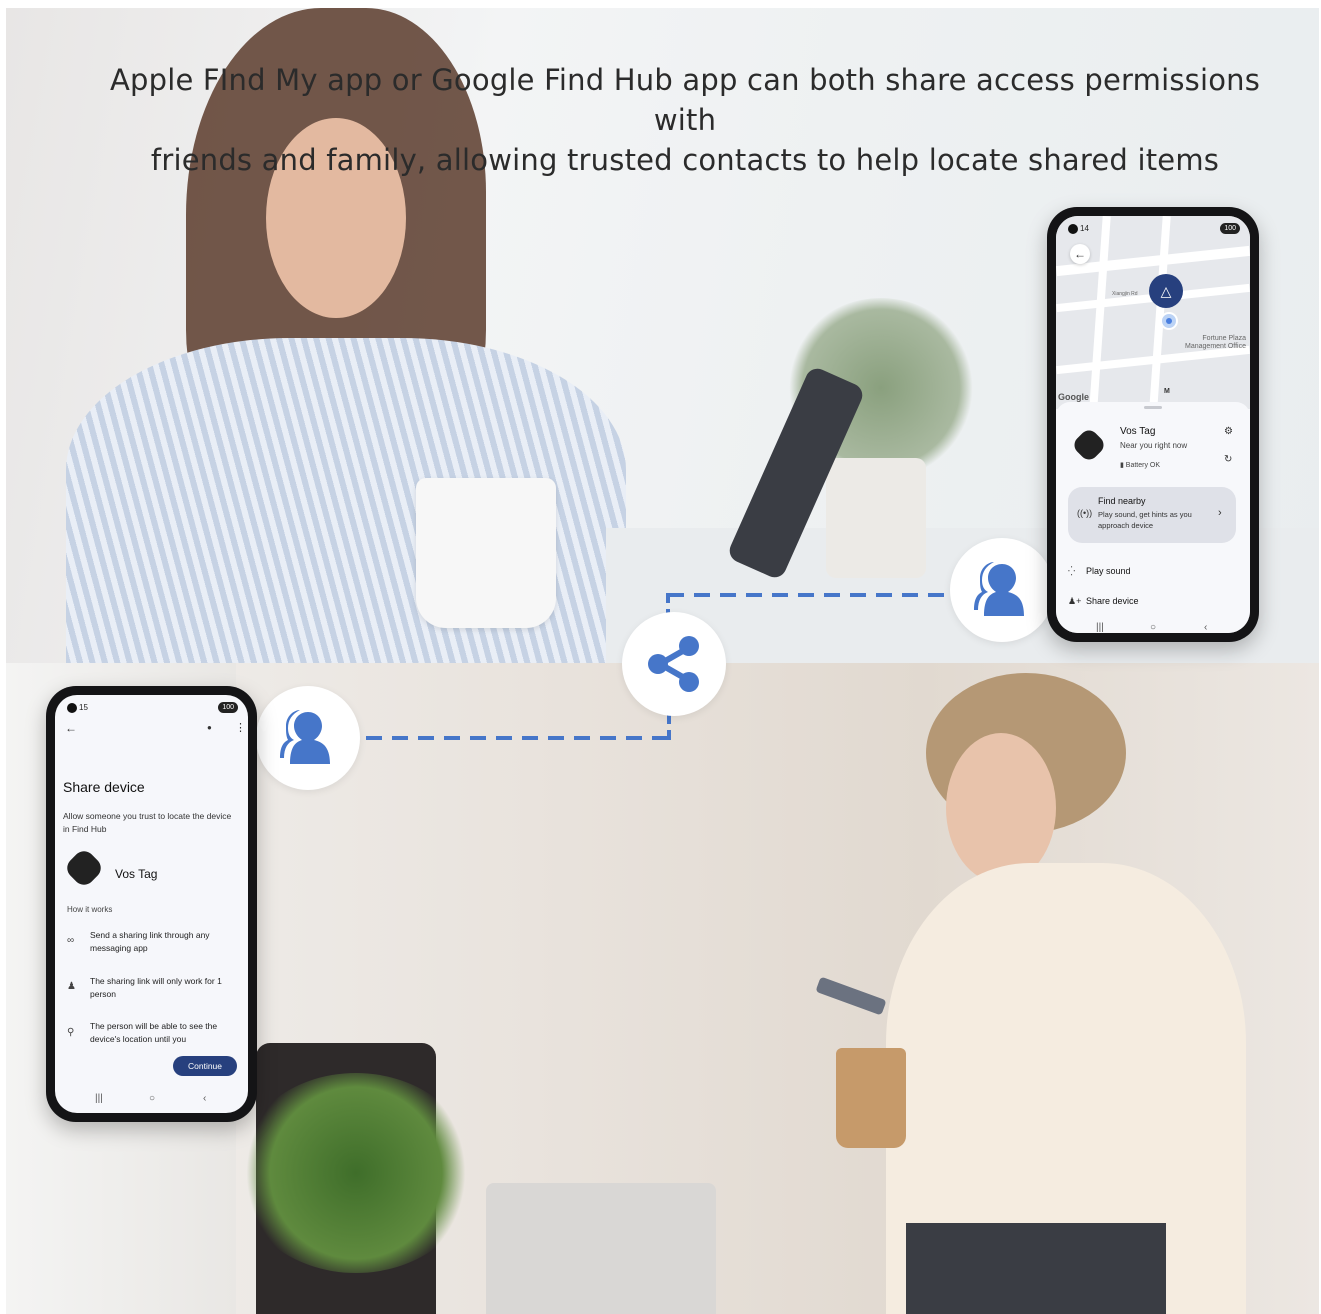 Image resolution: width=1321 pixels, height=1314 pixels. I want to click on person-circle-top, so click(1002, 590).